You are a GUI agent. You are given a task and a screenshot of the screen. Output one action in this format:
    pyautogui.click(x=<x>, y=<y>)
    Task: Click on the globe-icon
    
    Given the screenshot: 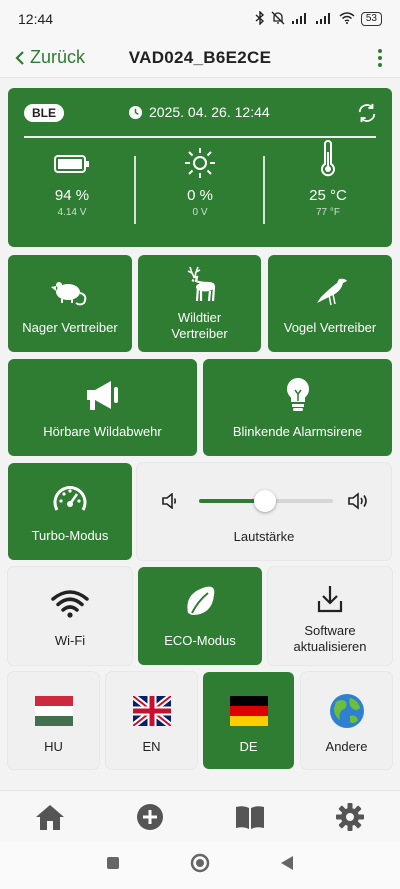 What is the action you would take?
    pyautogui.click(x=346, y=711)
    